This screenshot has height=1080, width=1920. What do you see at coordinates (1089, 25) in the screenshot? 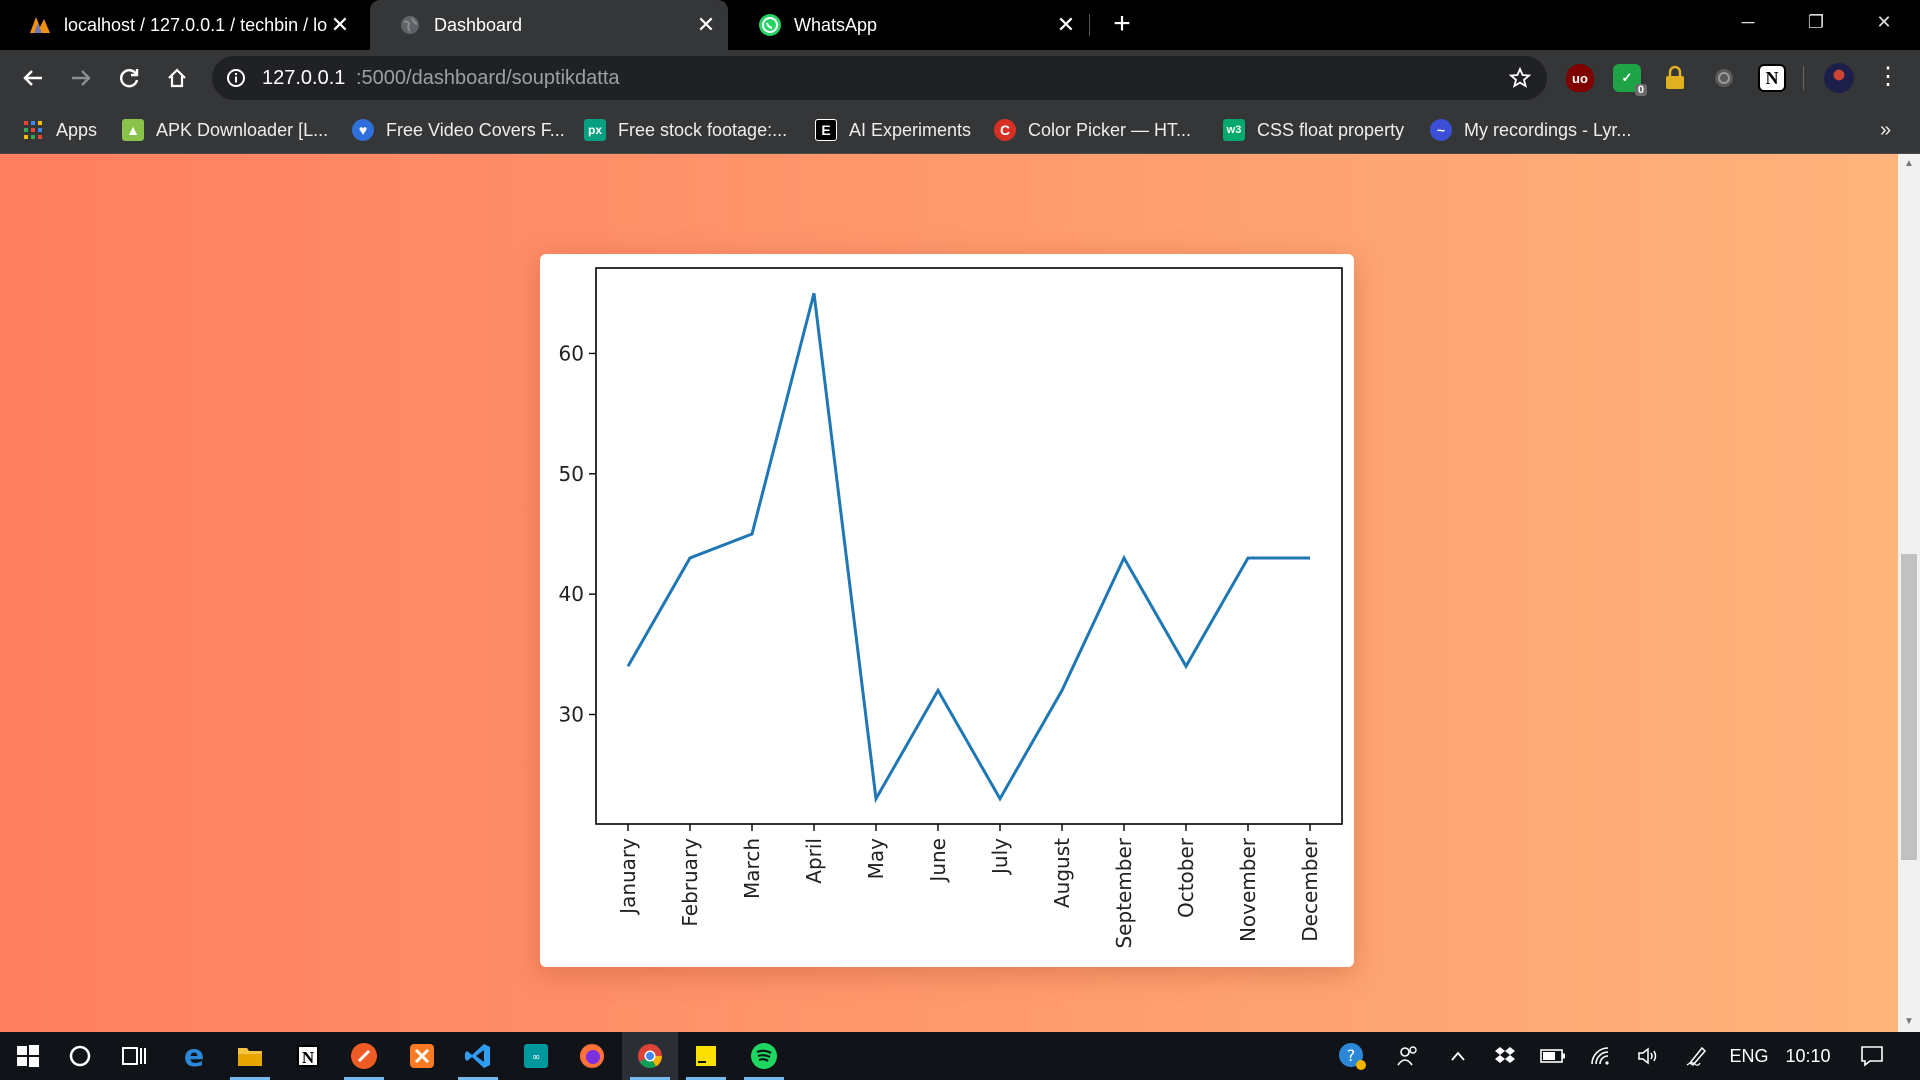
I see `tab-divider` at bounding box center [1089, 25].